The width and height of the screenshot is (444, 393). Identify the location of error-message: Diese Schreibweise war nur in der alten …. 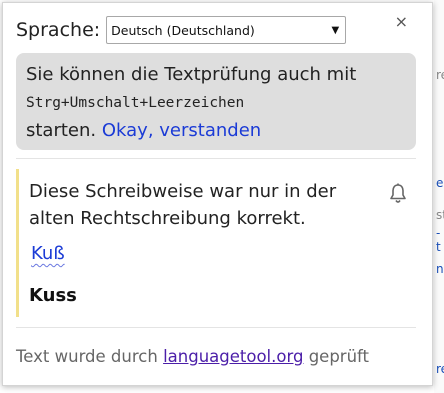
(183, 205).